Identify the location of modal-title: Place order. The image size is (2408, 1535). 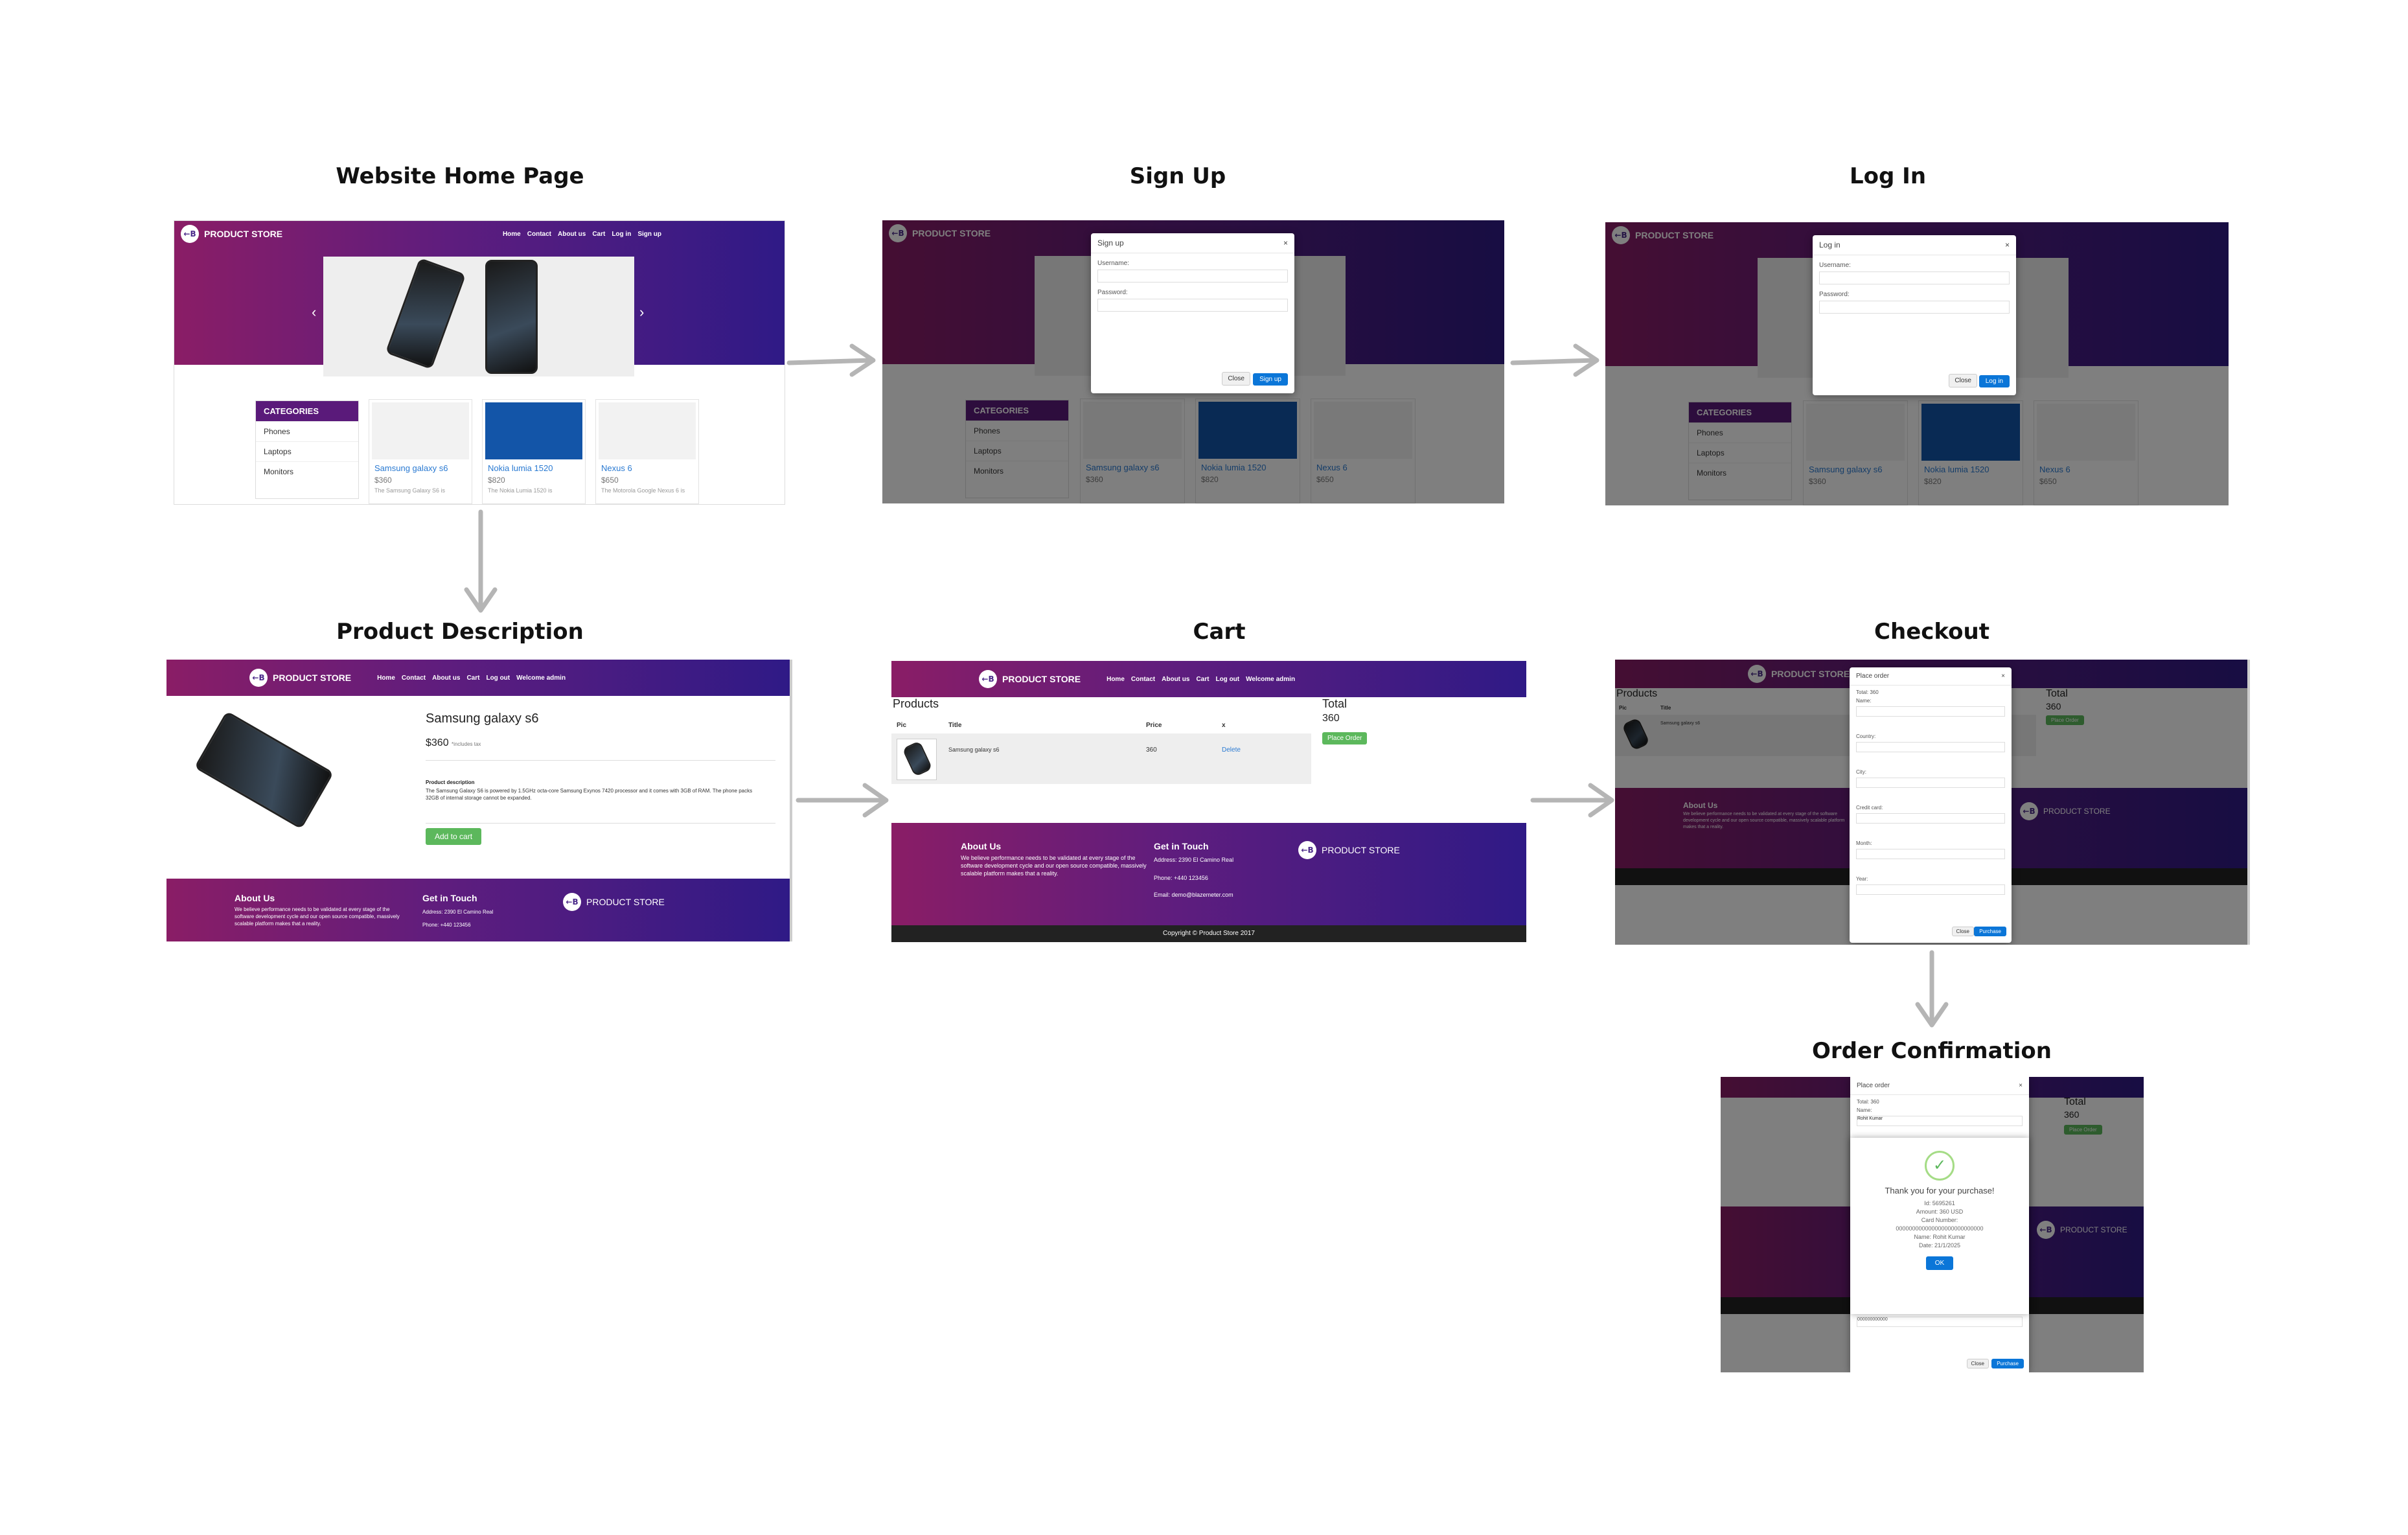
(1873, 1085).